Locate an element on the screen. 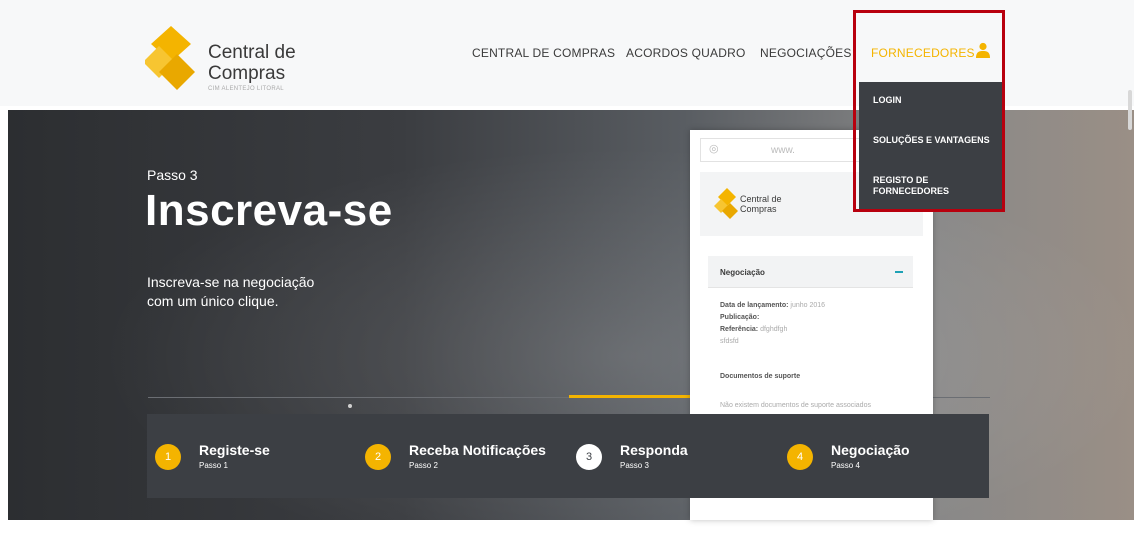 The image size is (1134, 556). logo-subtitle: CIM ALENTEJO LITORAL is located at coordinates (246, 89).